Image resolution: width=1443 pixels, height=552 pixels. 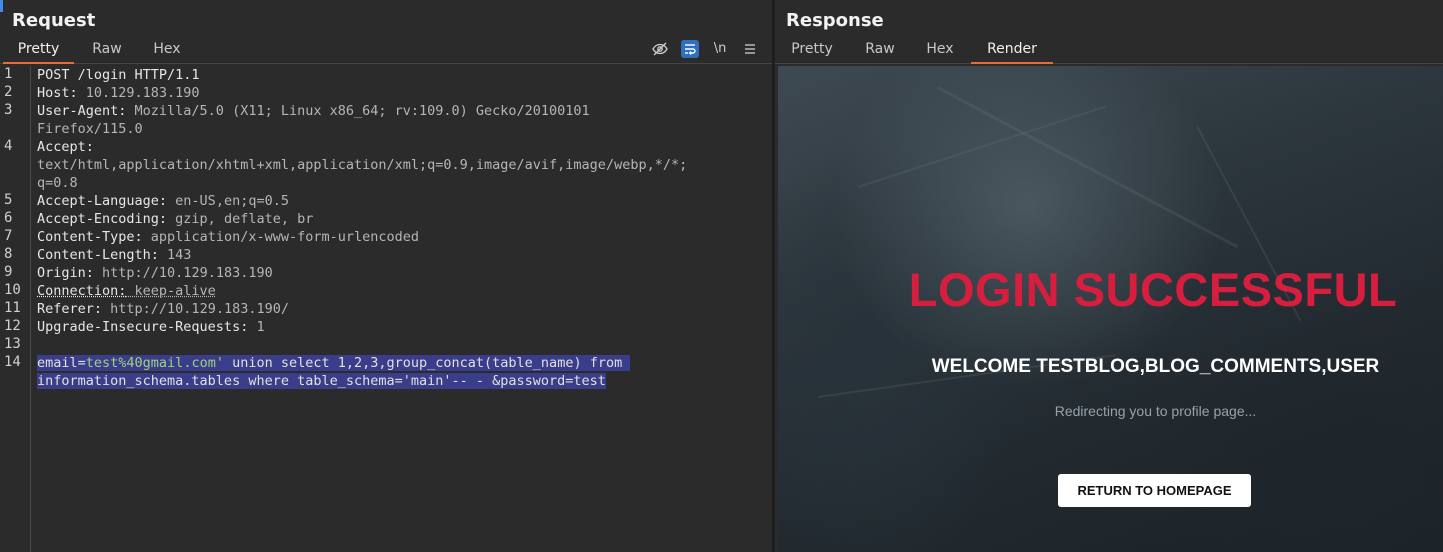 I want to click on eye-slash-icon, so click(x=660, y=49).